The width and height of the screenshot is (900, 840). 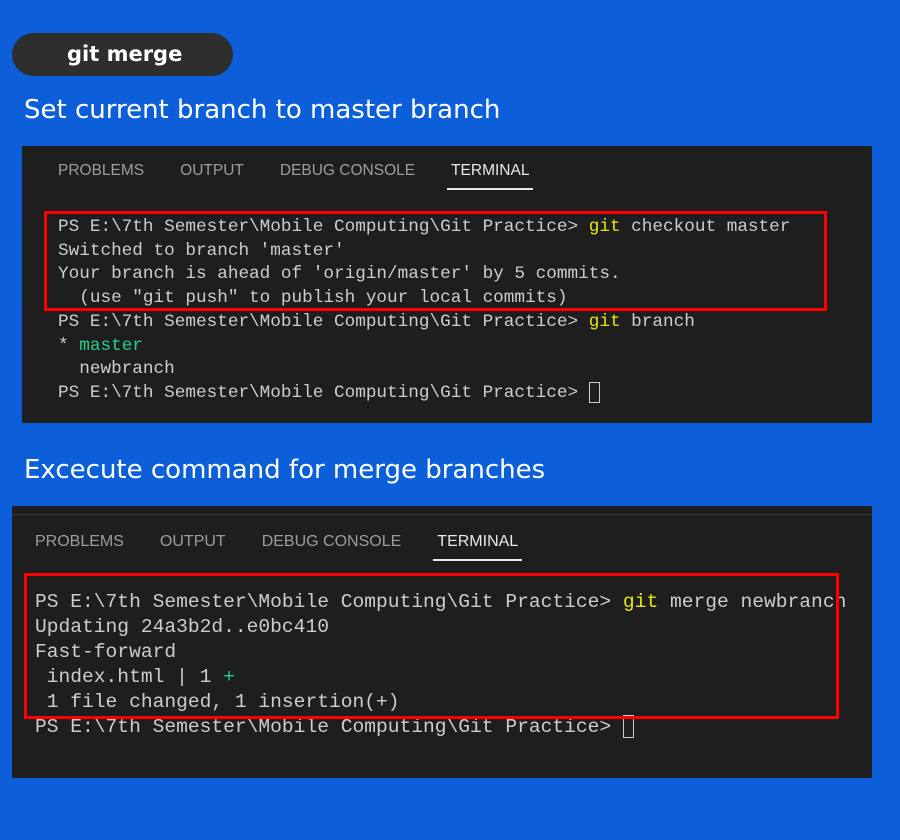 What do you see at coordinates (435, 261) in the screenshot?
I see `highlight-box` at bounding box center [435, 261].